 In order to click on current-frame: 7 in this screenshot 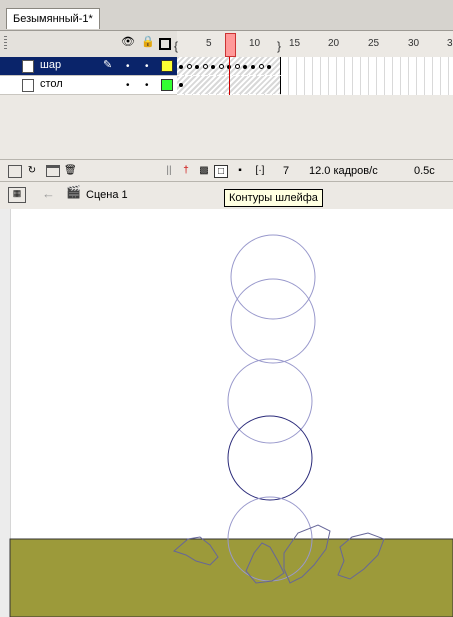, I will do `click(286, 171)`.